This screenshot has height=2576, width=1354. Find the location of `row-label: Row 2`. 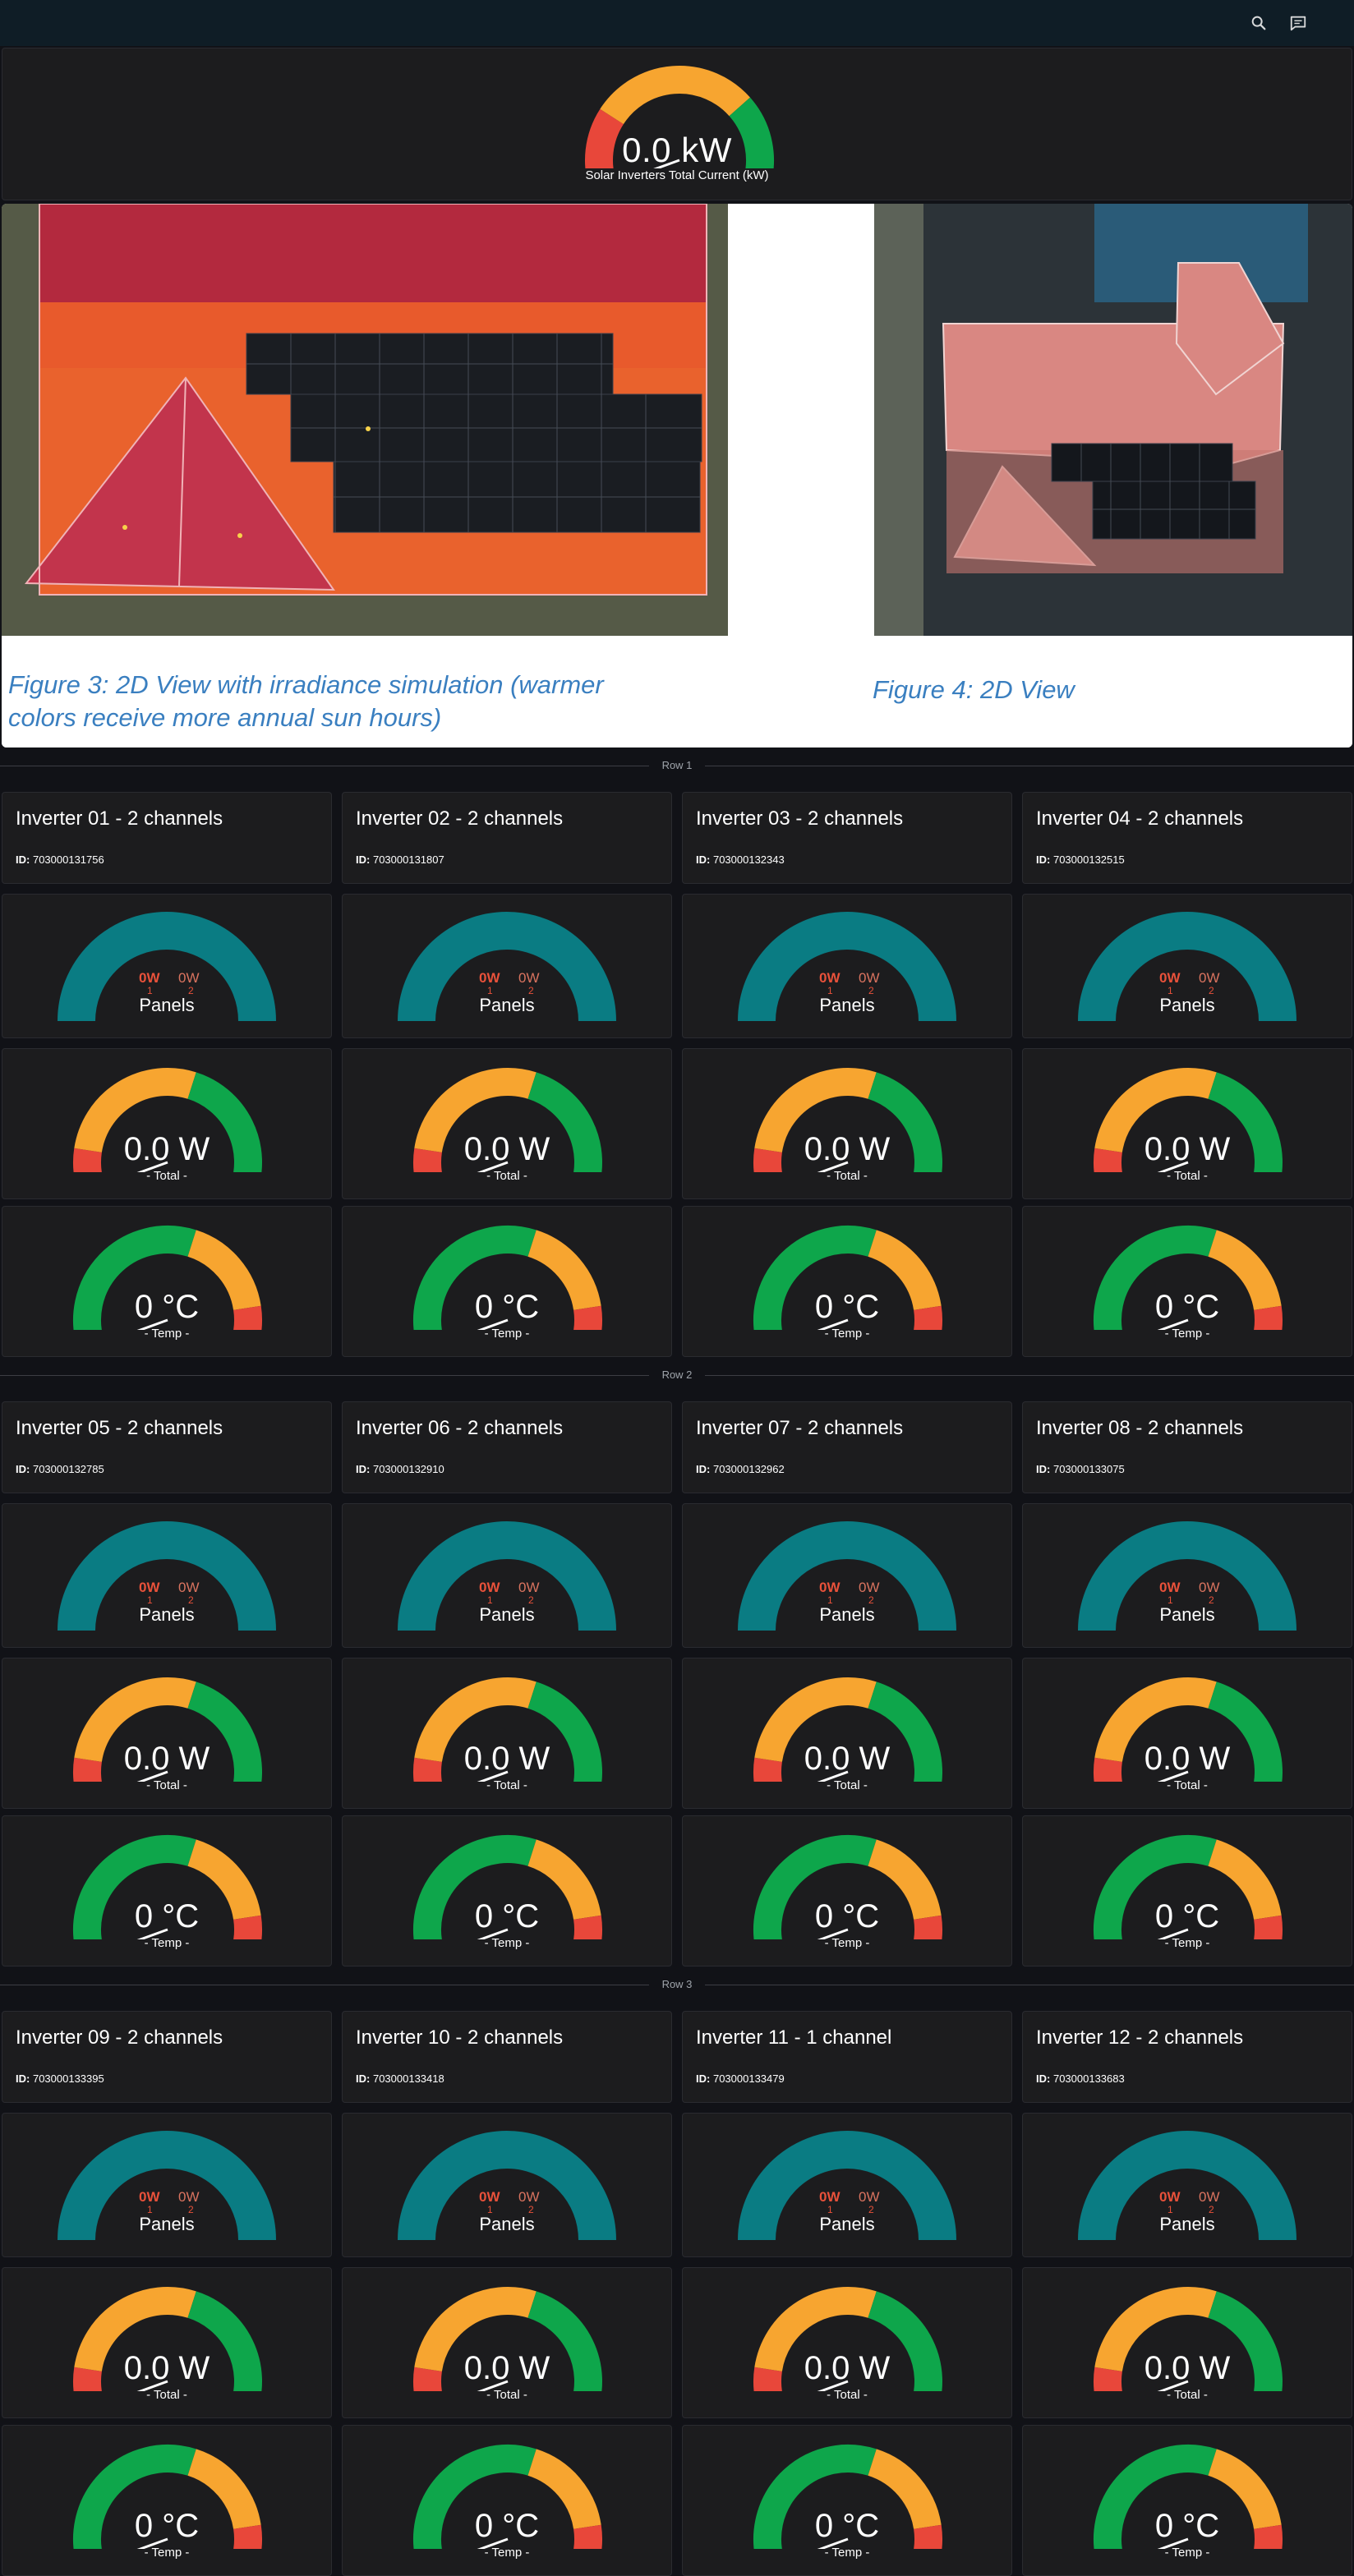

row-label: Row 2 is located at coordinates (677, 1374).